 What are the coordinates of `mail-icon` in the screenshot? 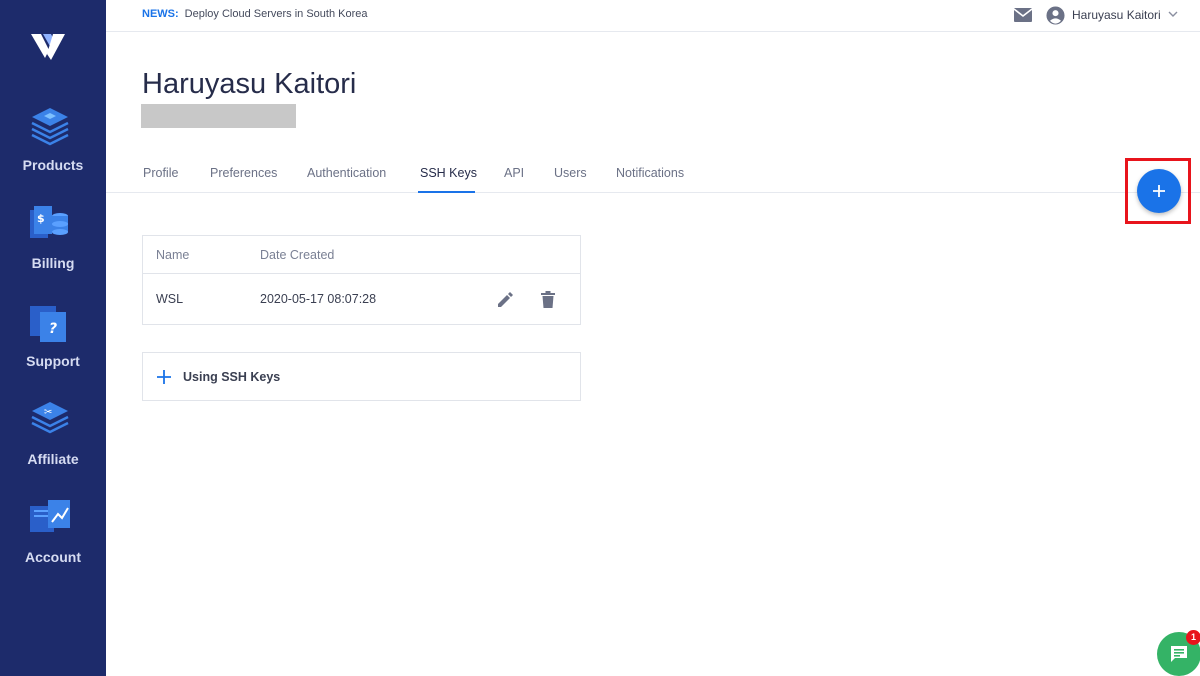 It's located at (1023, 15).